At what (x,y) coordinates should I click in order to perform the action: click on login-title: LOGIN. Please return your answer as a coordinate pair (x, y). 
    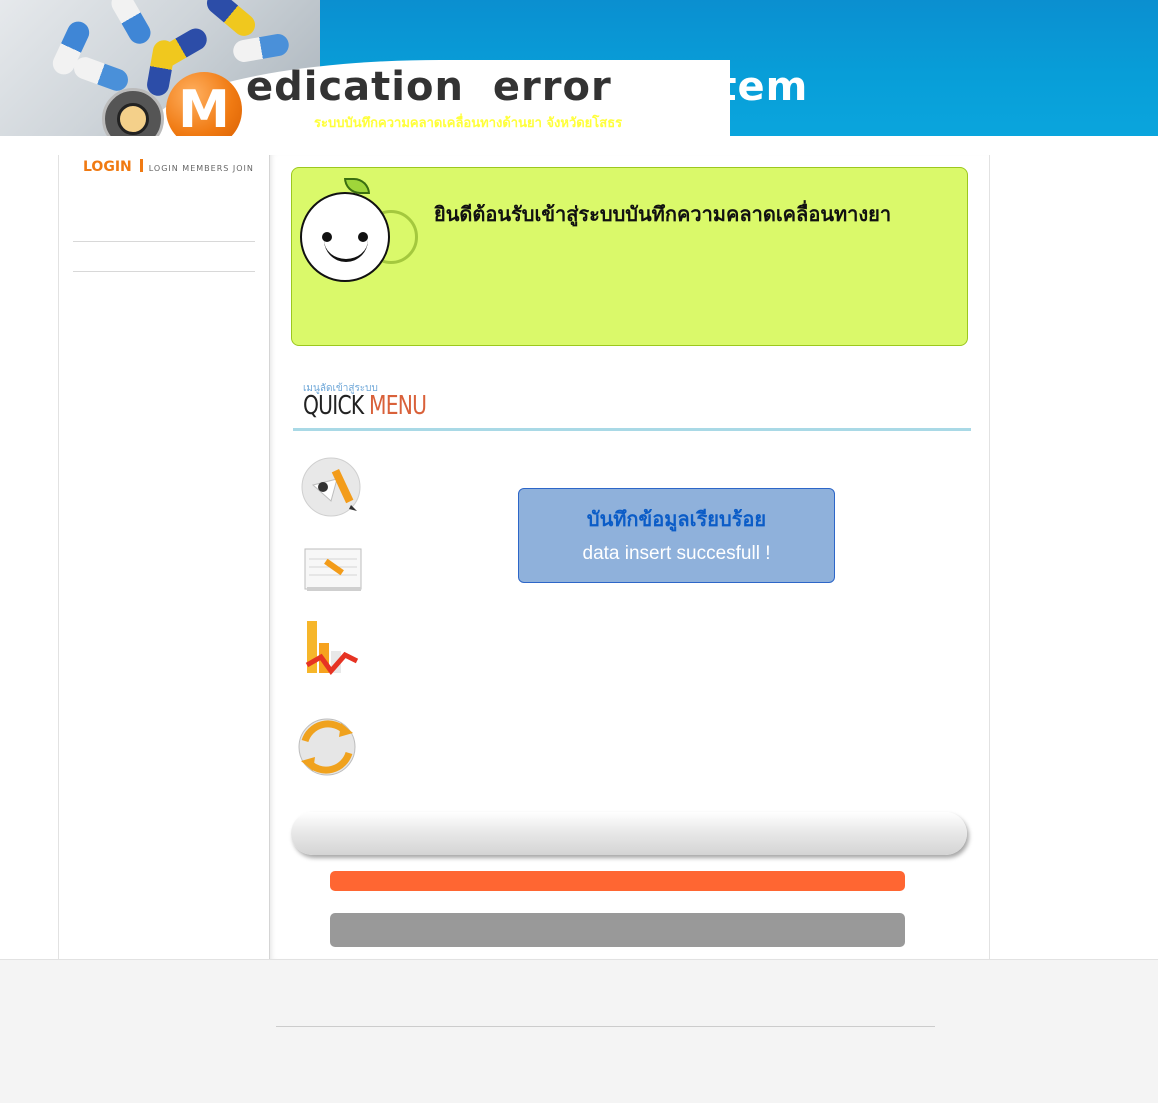
    Looking at the image, I should click on (107, 167).